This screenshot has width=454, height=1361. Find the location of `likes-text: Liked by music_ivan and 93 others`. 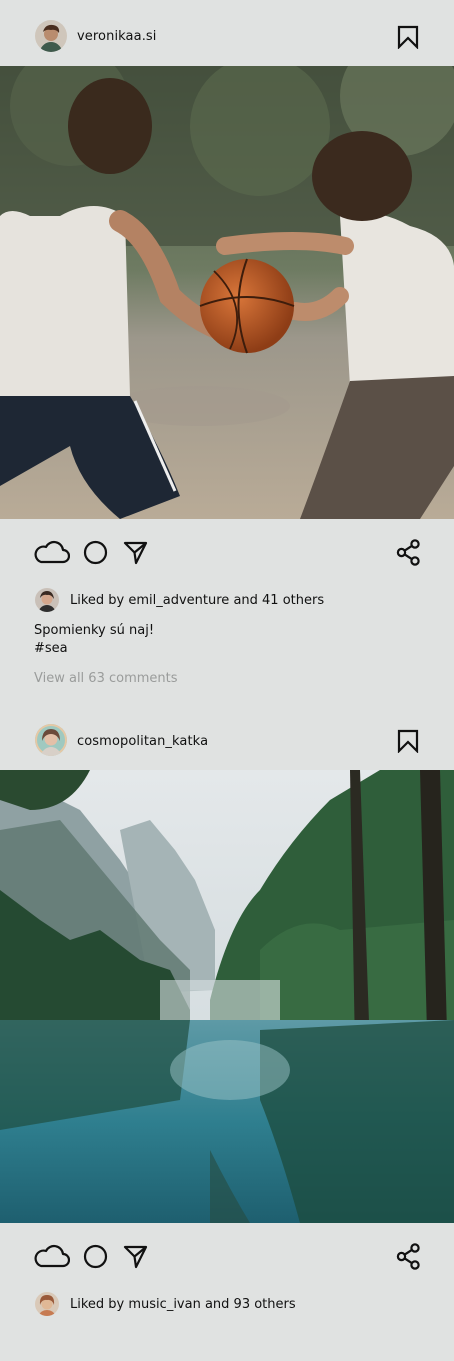

likes-text: Liked by music_ivan and 93 others is located at coordinates (183, 1304).